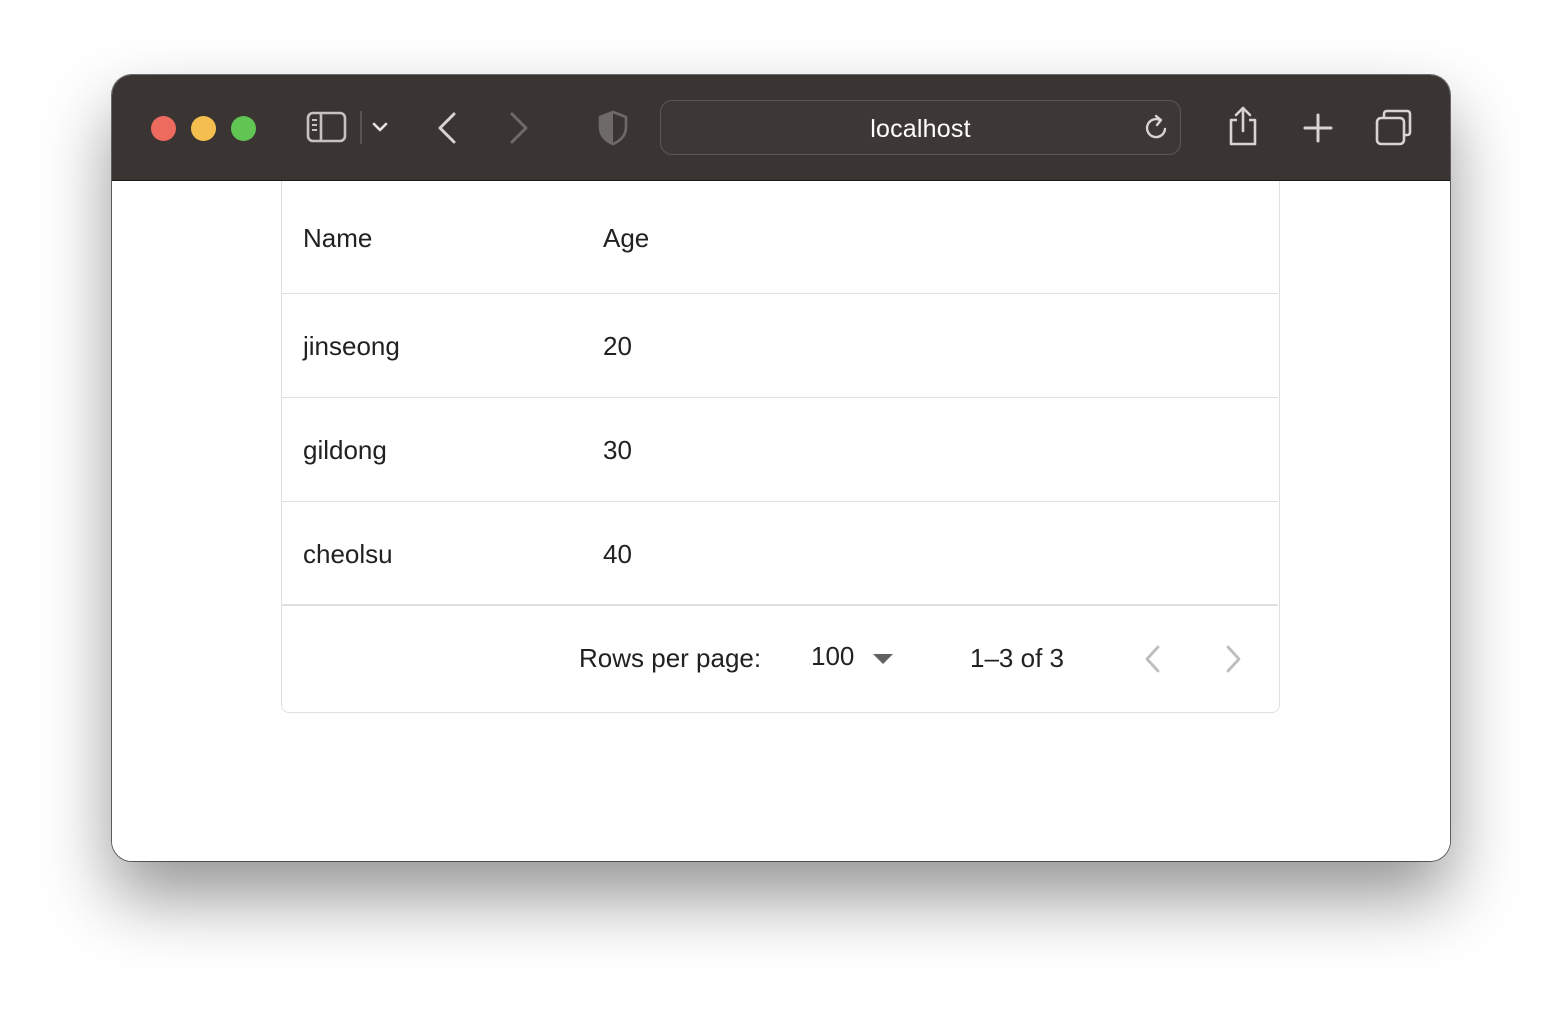  I want to click on column-header-age: Age, so click(626, 238).